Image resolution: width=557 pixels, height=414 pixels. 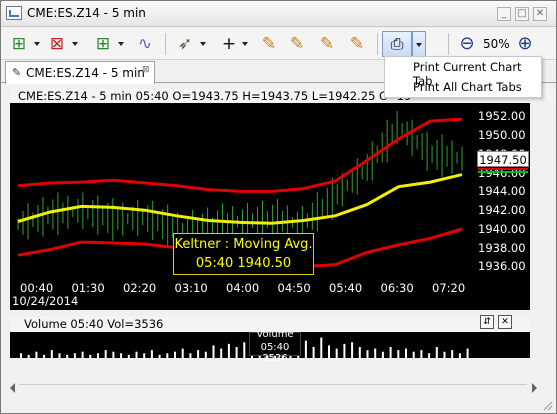 I want to click on y-tick-label: 1942.00, so click(x=502, y=210).